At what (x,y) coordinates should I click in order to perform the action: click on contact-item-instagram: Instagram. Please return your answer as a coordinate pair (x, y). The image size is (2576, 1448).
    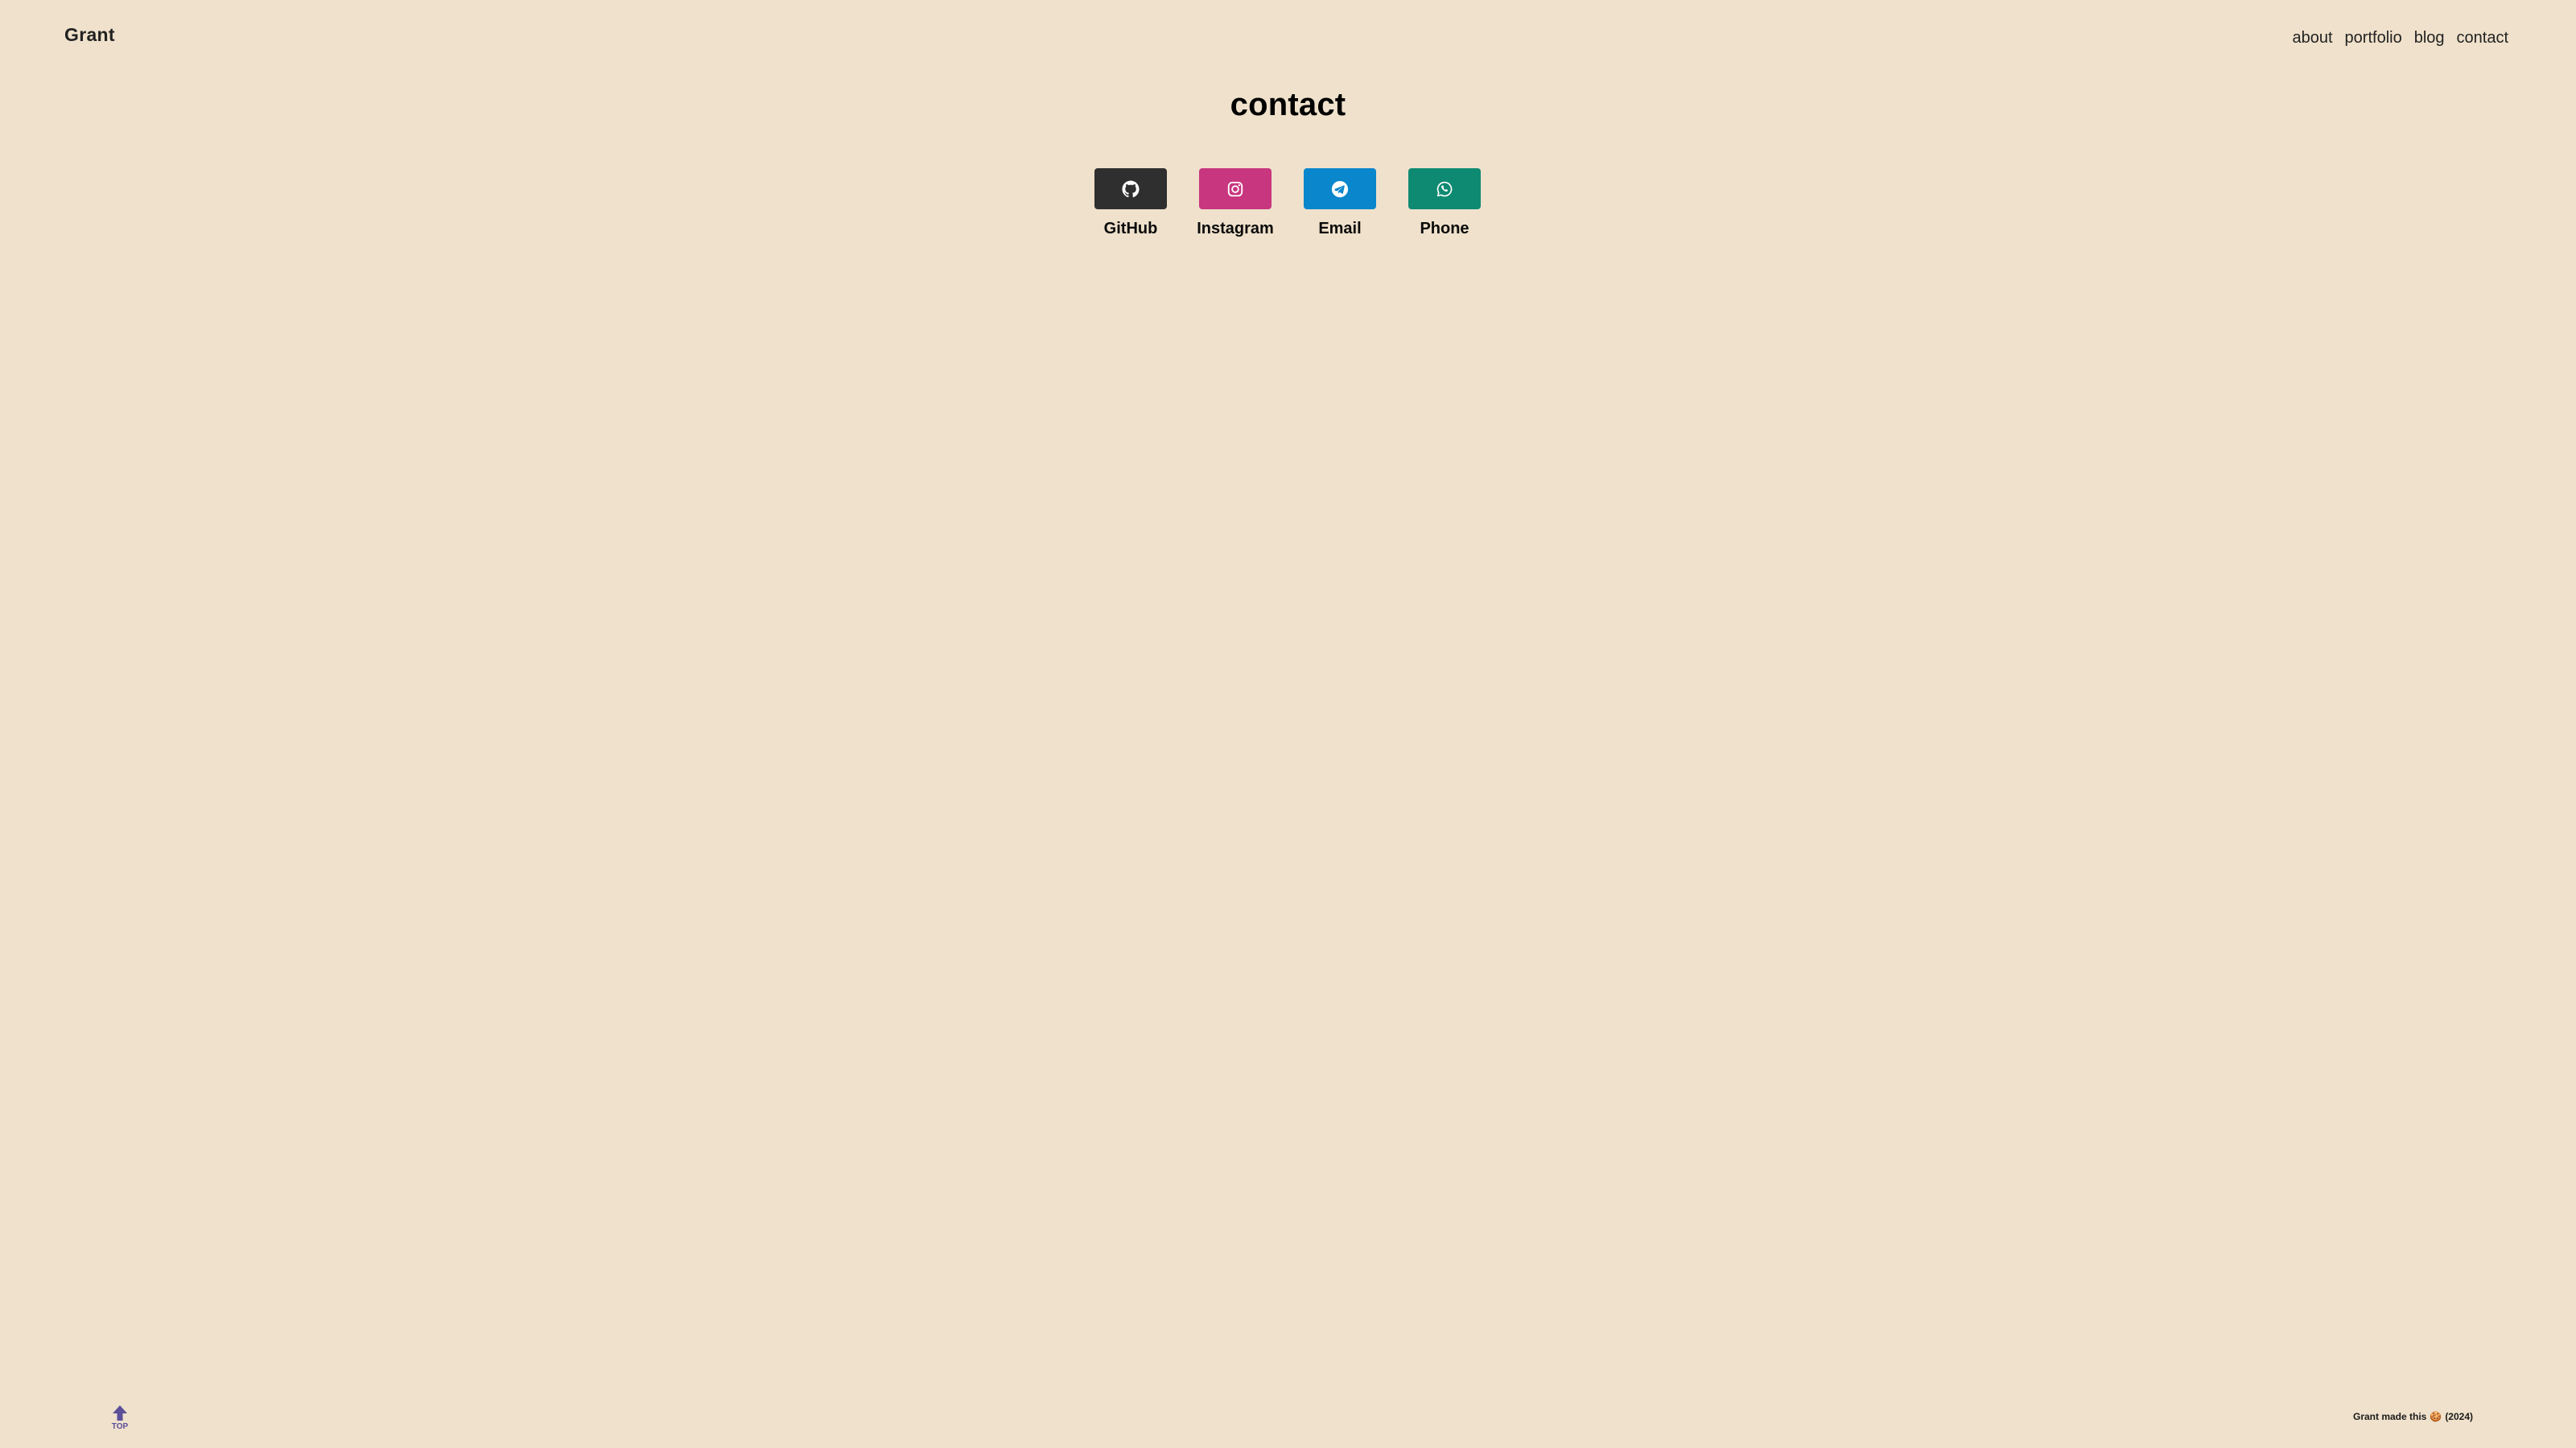
    Looking at the image, I should click on (1235, 203).